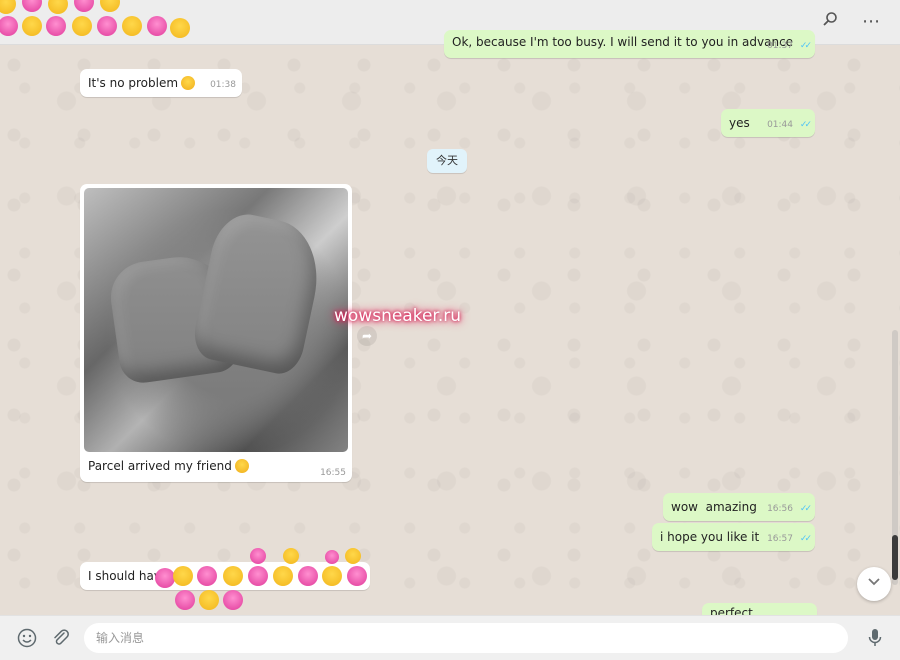 The image size is (900, 660). What do you see at coordinates (61, 639) in the screenshot?
I see `paperclip-icon` at bounding box center [61, 639].